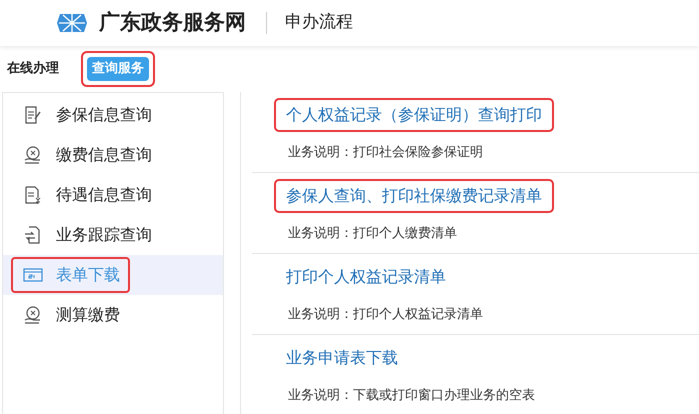 Image resolution: width=699 pixels, height=414 pixels. What do you see at coordinates (342, 358) in the screenshot?
I see `service-link: 业务申请表下载` at bounding box center [342, 358].